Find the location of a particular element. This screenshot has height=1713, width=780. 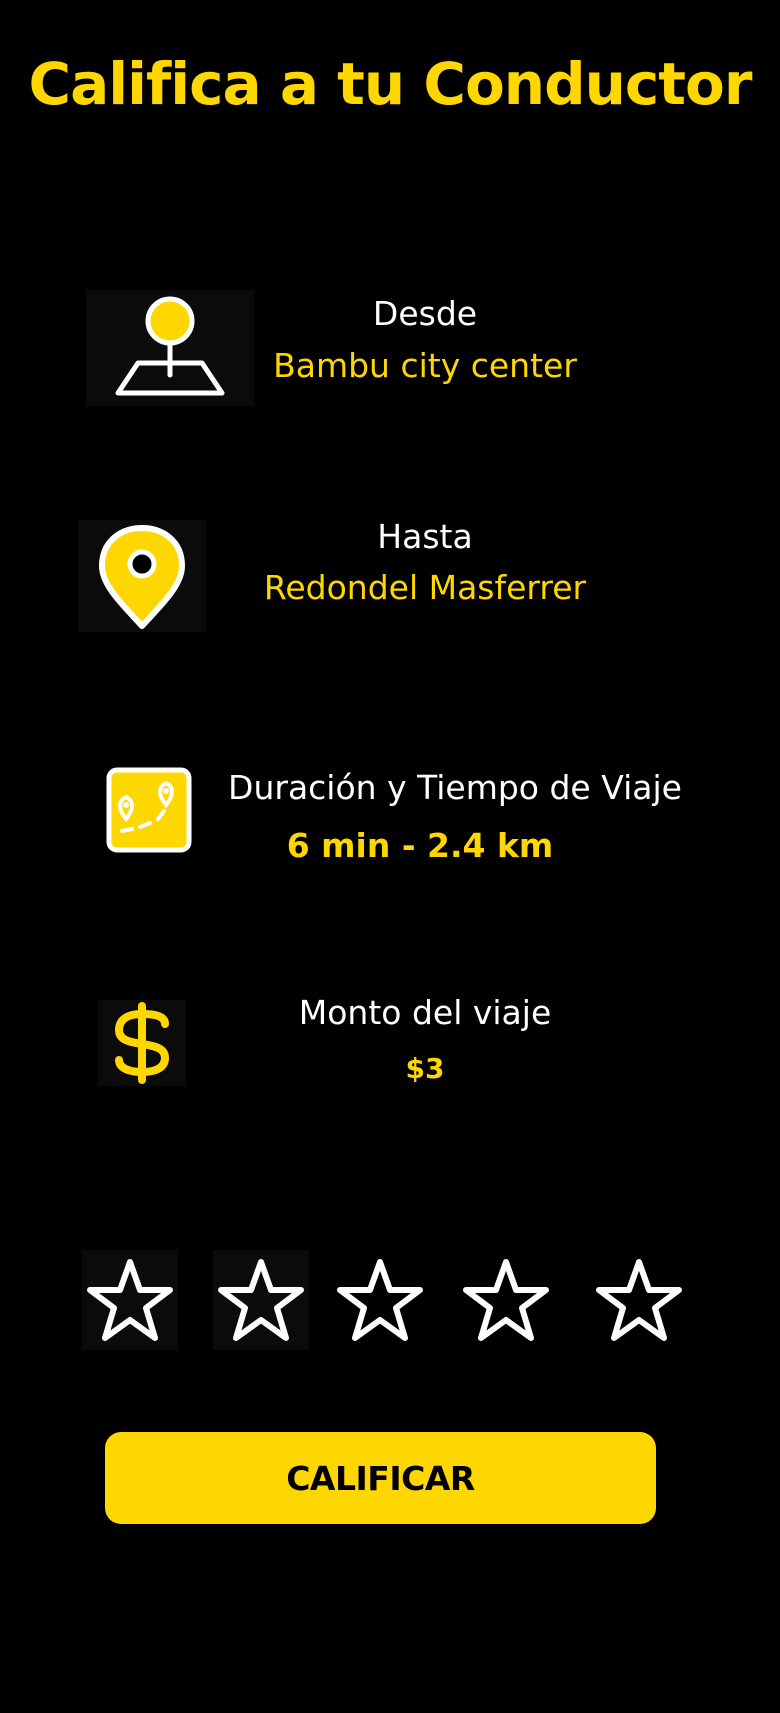

from-value: Bambu city center is located at coordinates (425, 365).